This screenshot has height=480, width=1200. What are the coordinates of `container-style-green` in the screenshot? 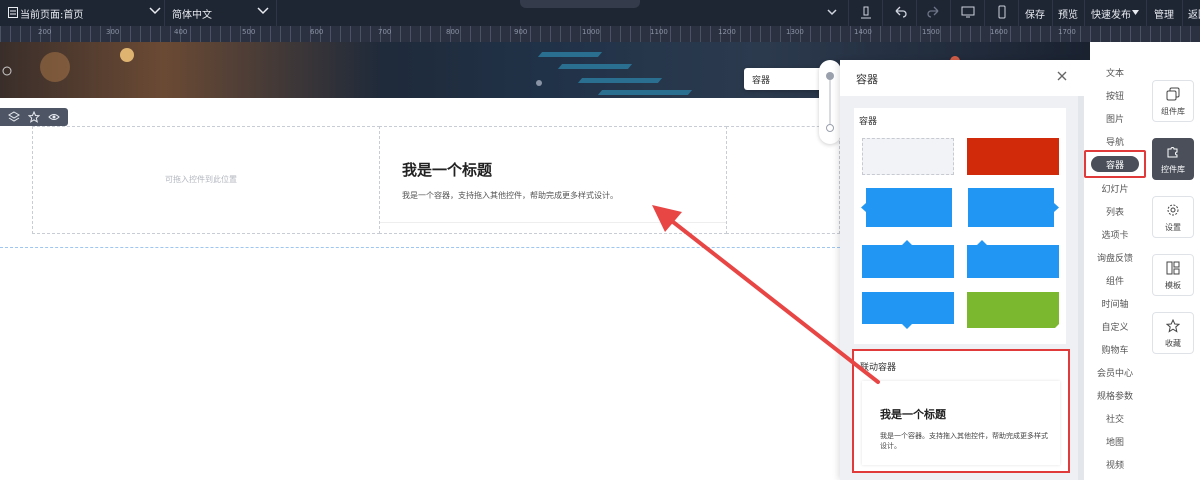 It's located at (1013, 311).